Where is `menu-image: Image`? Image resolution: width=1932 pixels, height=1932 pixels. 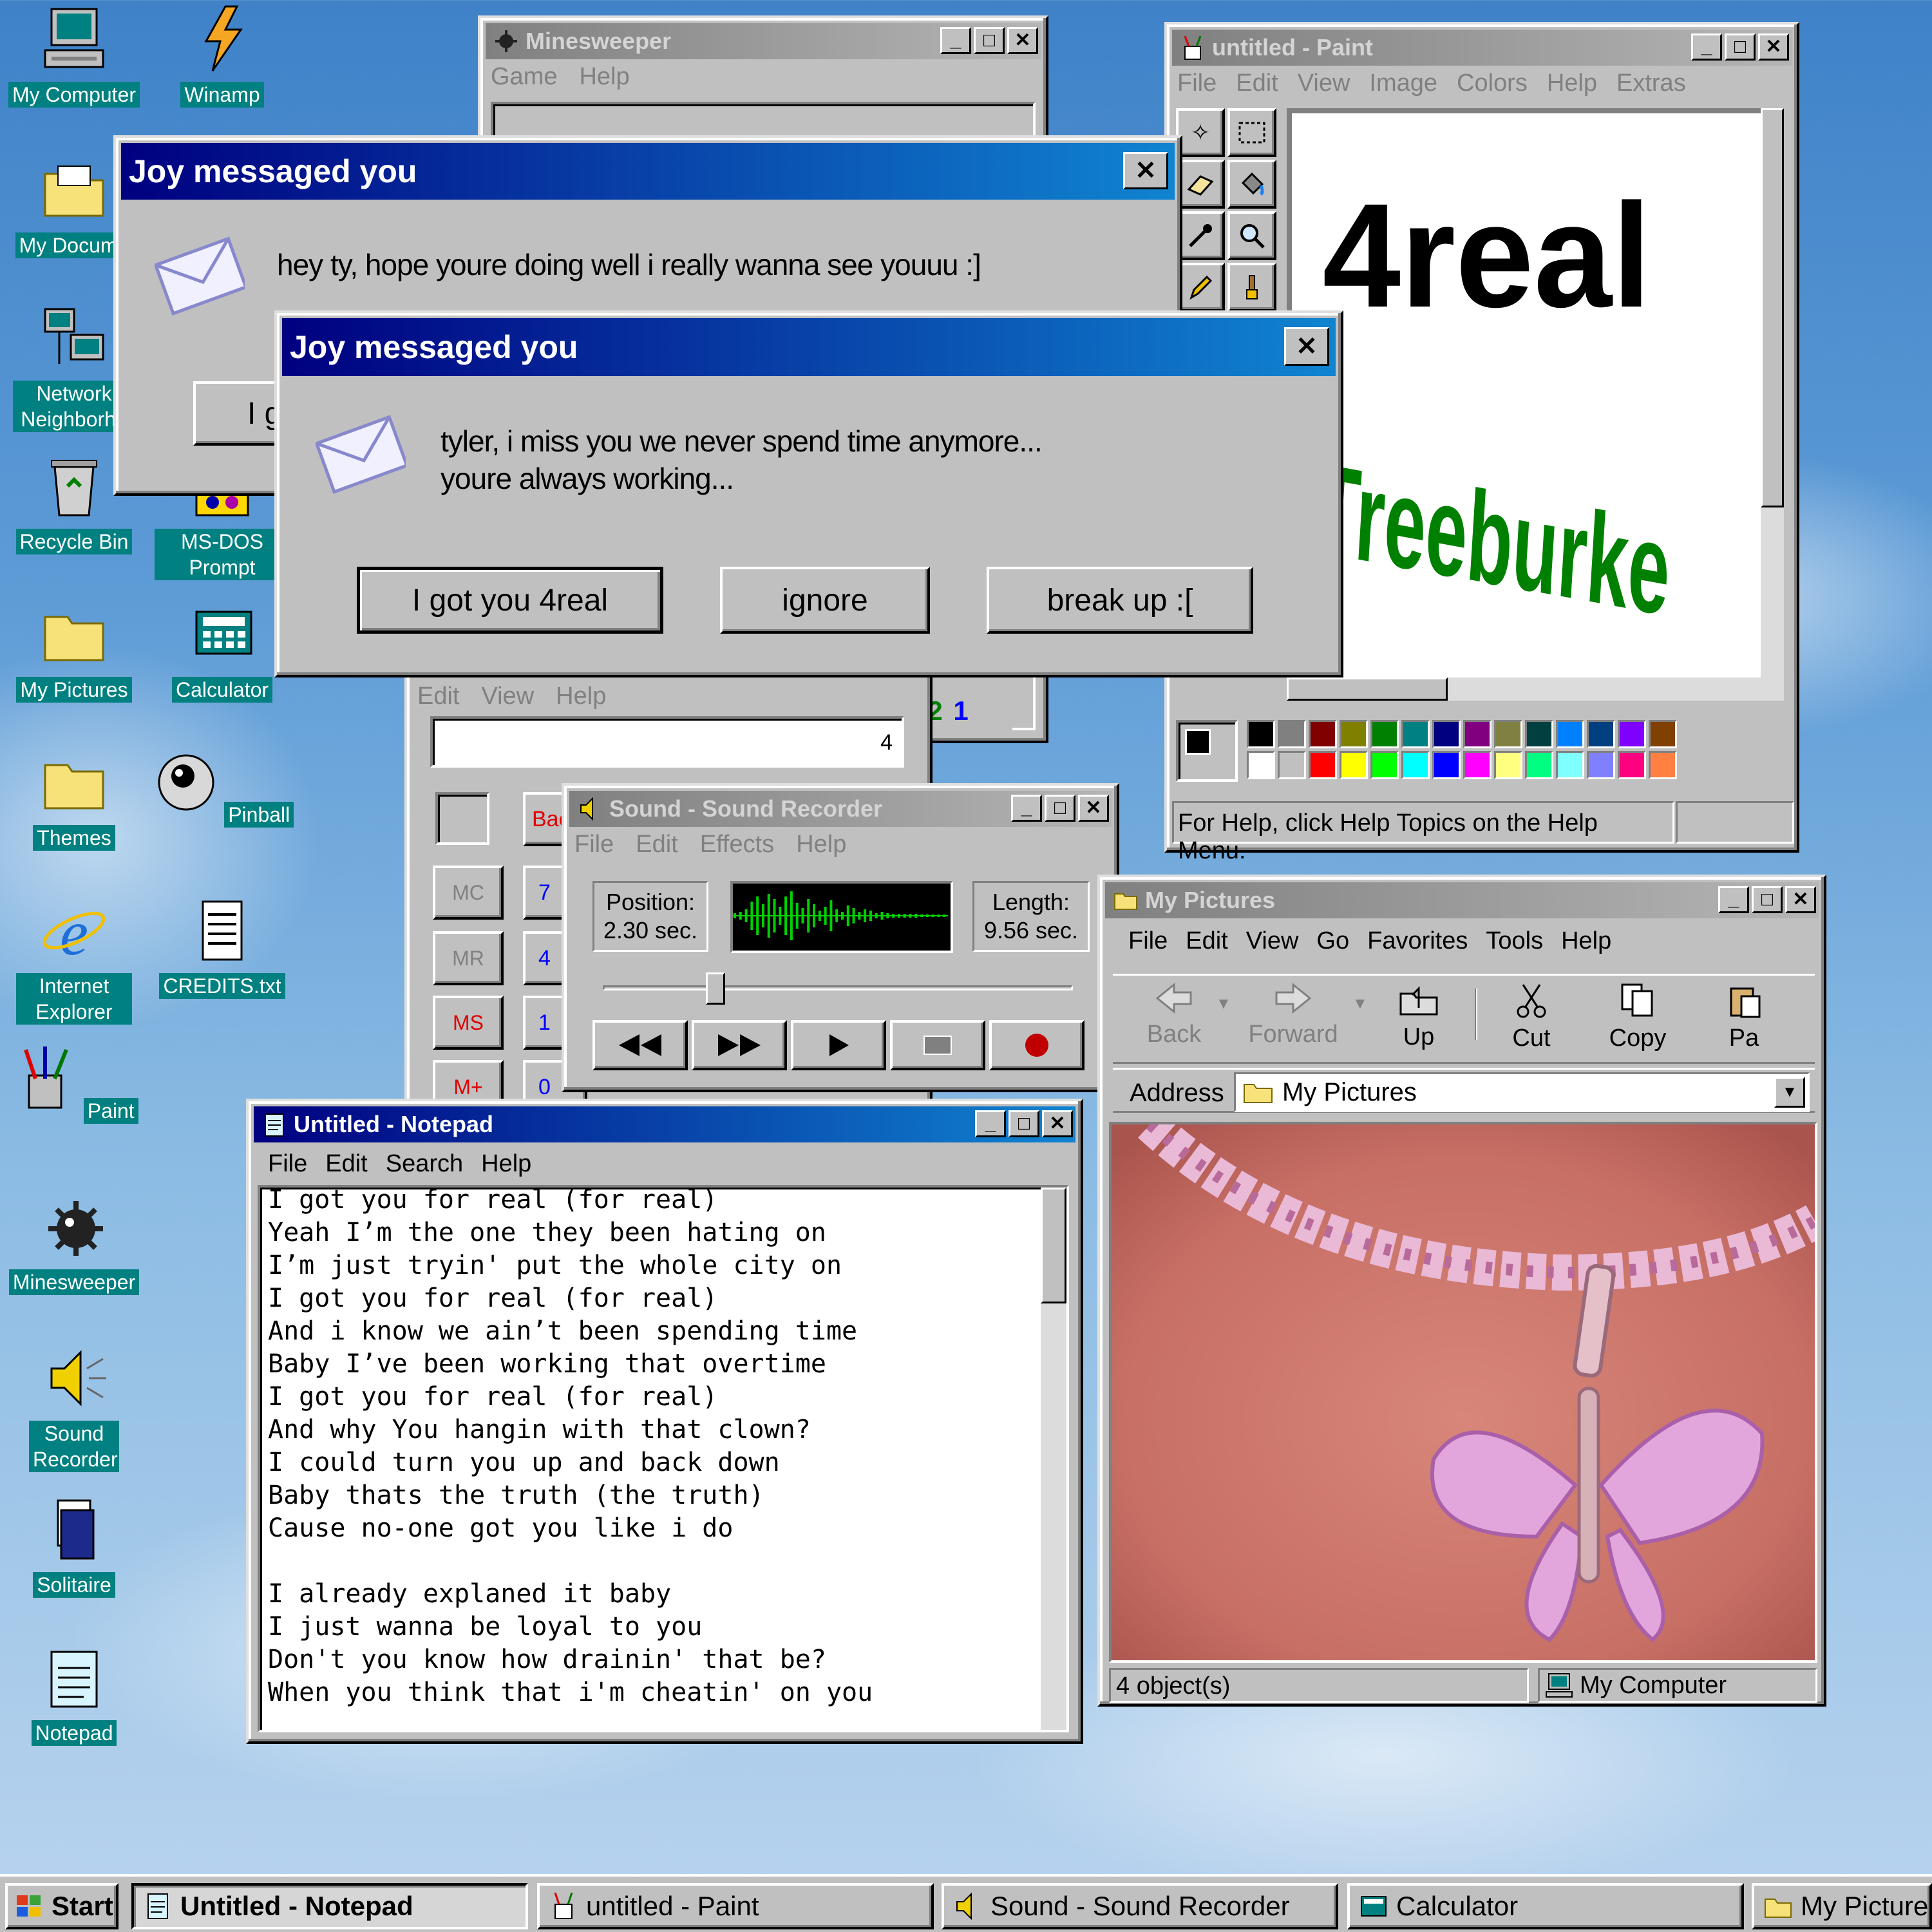
menu-image: Image is located at coordinates (1403, 83).